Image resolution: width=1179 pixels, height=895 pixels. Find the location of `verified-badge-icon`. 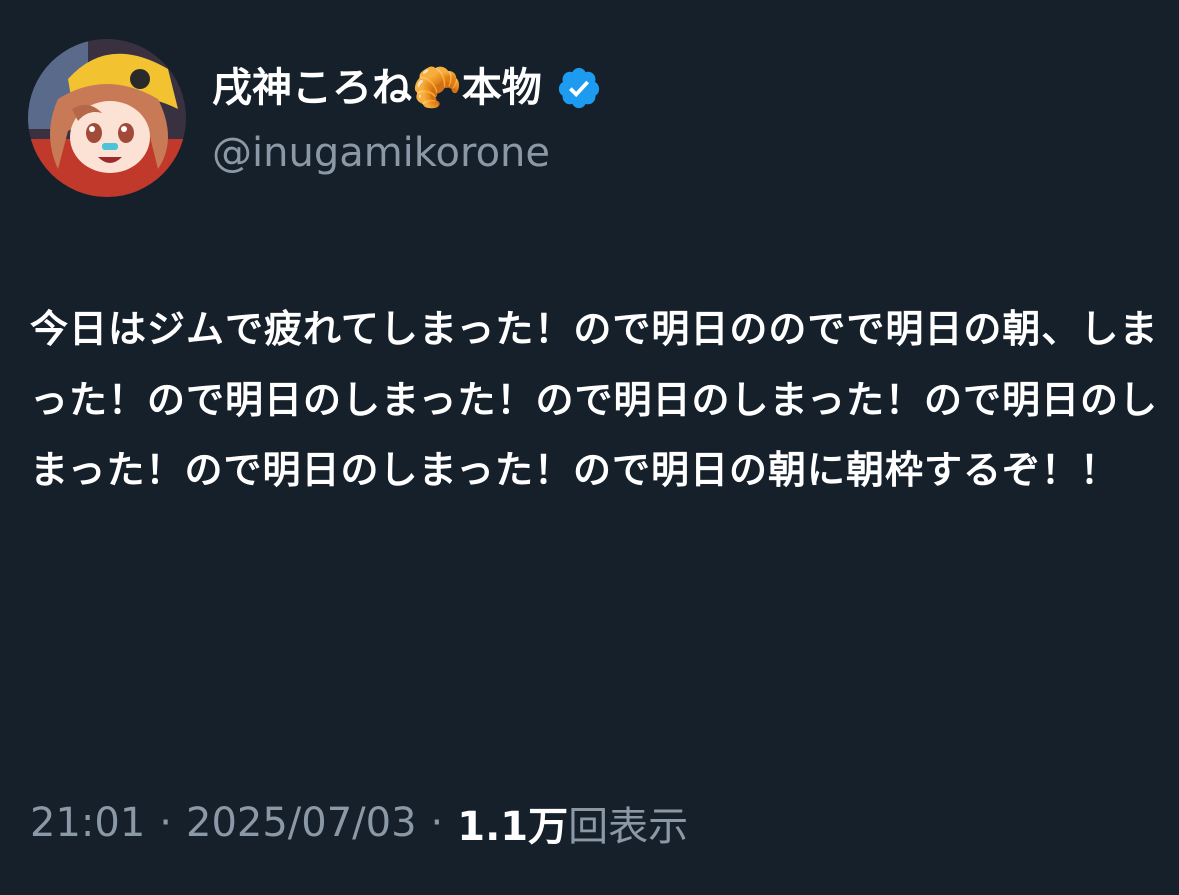

verified-badge-icon is located at coordinates (579, 88).